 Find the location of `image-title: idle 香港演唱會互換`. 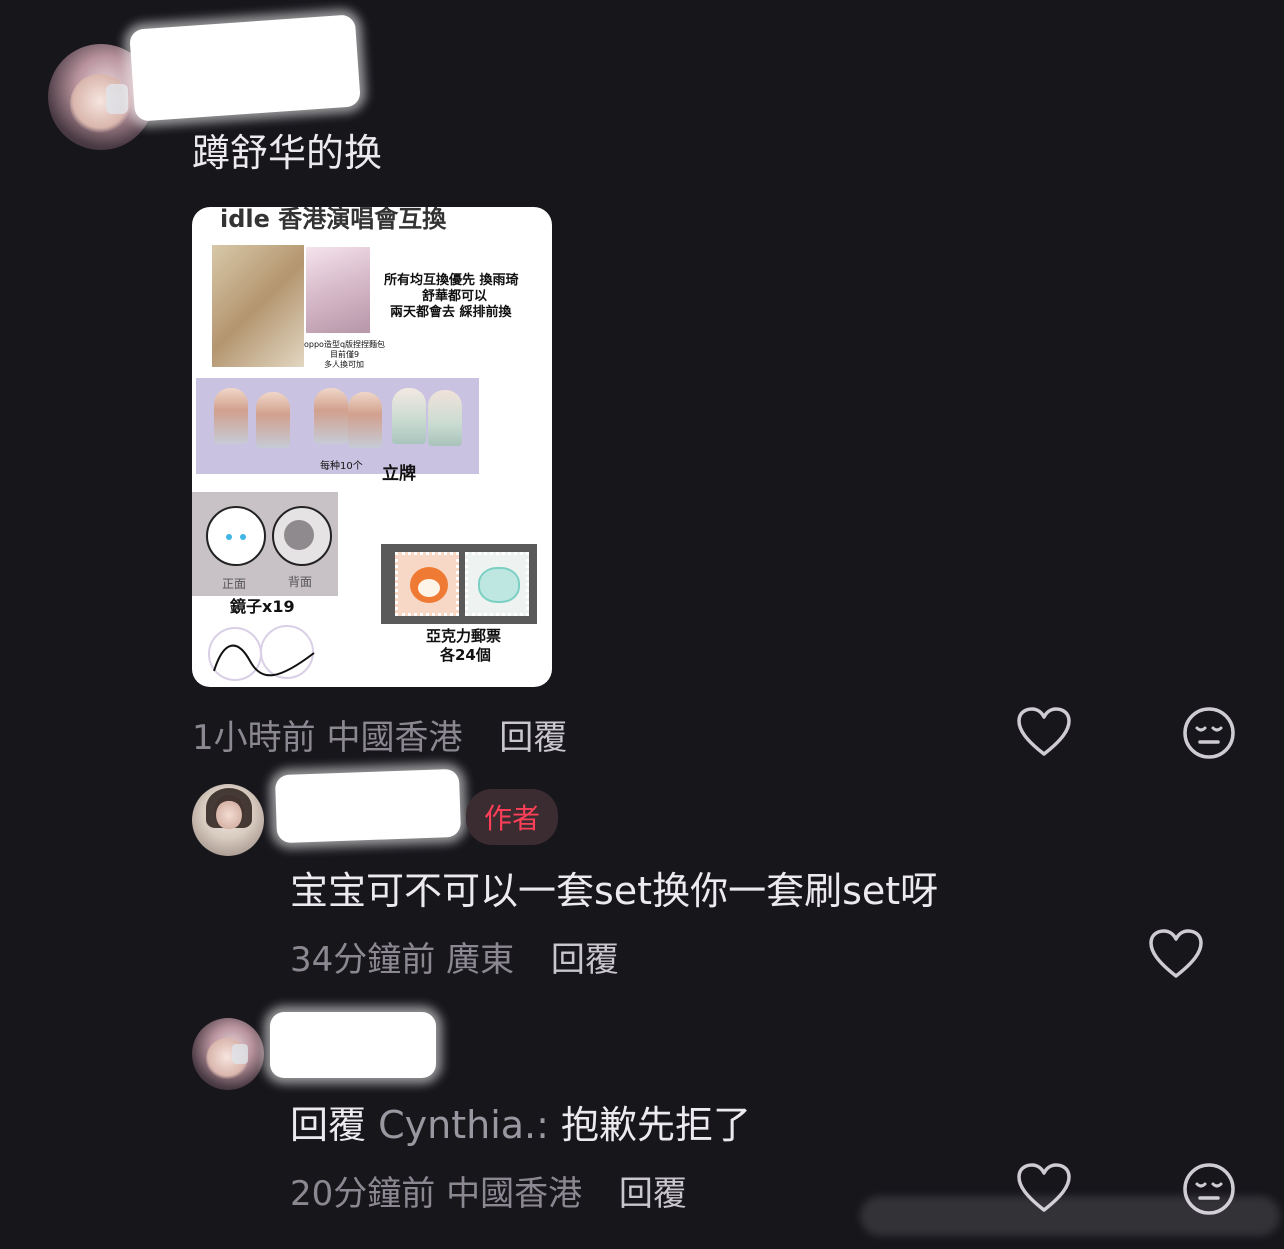

image-title: idle 香港演唱會互換 is located at coordinates (333, 220).